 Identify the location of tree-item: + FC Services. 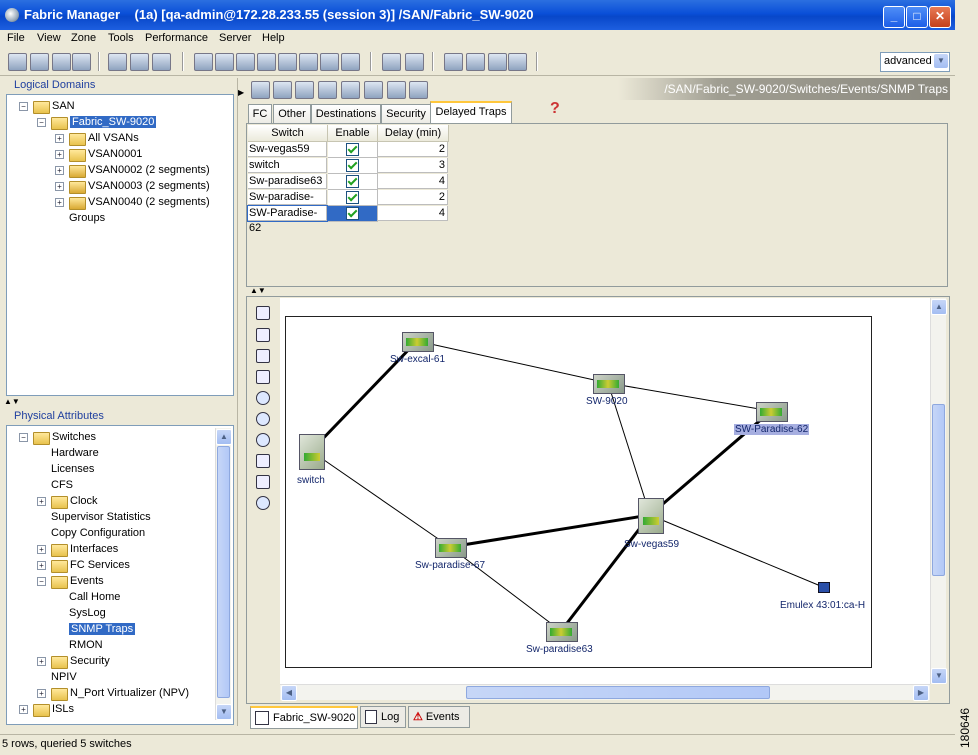
(112, 566).